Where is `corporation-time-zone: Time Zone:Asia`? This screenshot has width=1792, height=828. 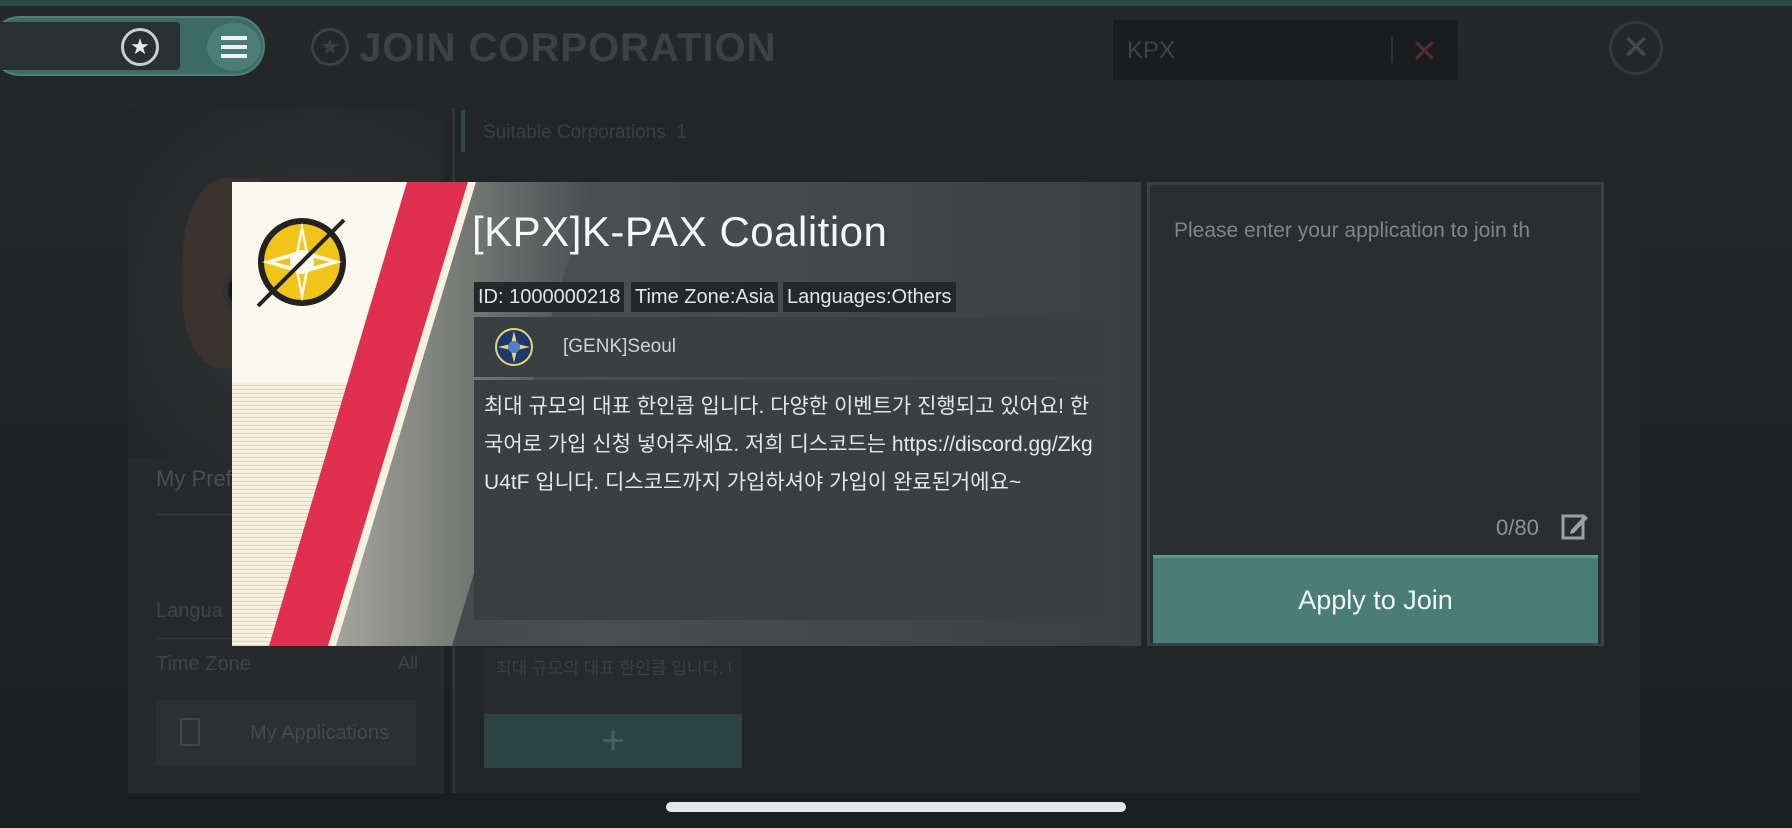
corporation-time-zone: Time Zone:Asia is located at coordinates (705, 297).